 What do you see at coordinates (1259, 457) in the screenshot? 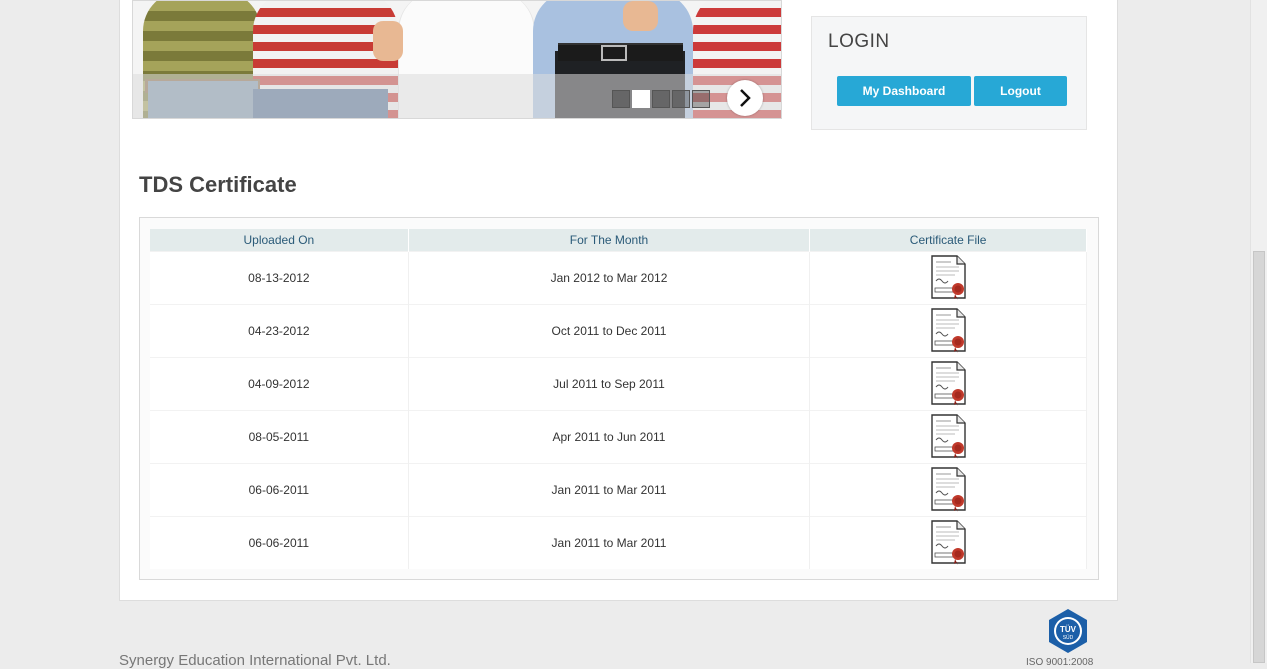
I see `scrollbar-thumb` at bounding box center [1259, 457].